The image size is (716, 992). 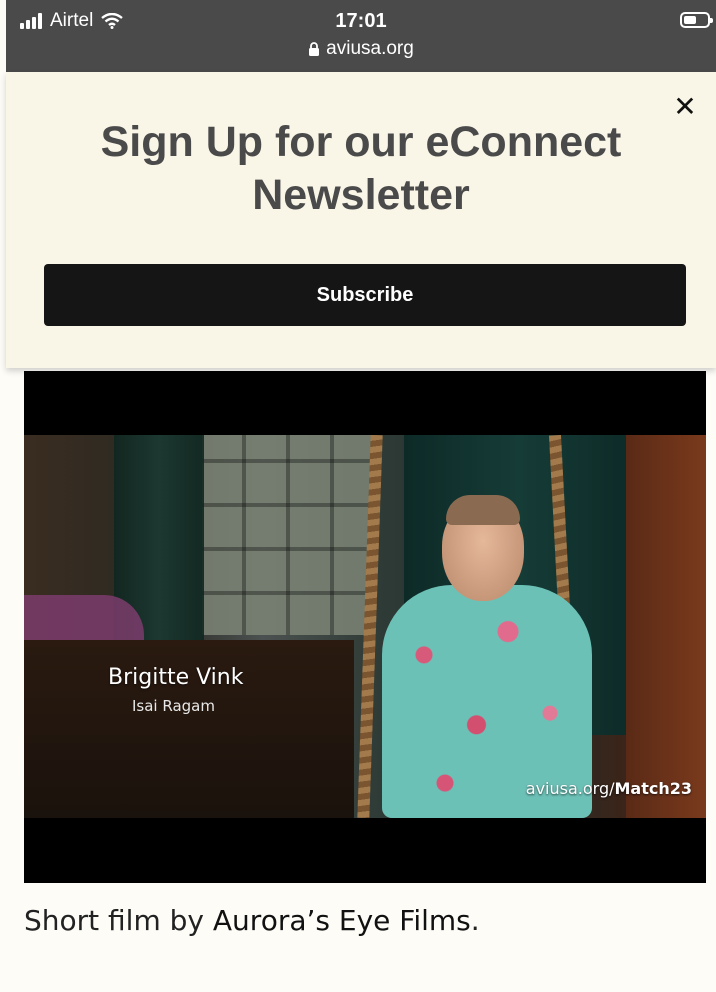 What do you see at coordinates (365, 295) in the screenshot?
I see `subscribe-button: Subscribe` at bounding box center [365, 295].